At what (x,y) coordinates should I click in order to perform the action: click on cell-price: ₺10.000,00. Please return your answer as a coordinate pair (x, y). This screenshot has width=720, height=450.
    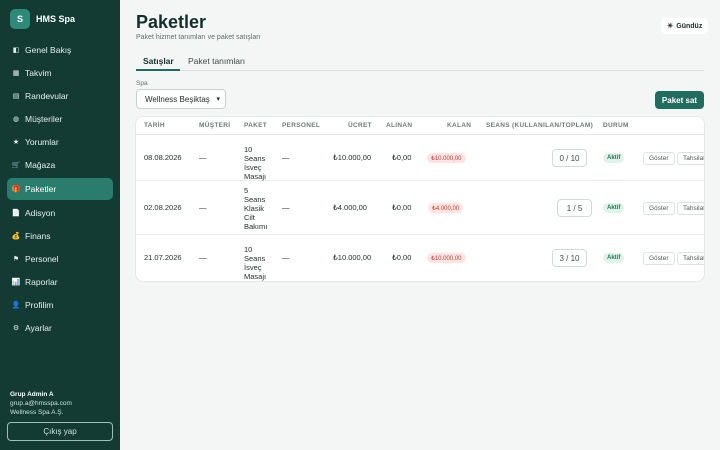
    Looking at the image, I should click on (352, 157).